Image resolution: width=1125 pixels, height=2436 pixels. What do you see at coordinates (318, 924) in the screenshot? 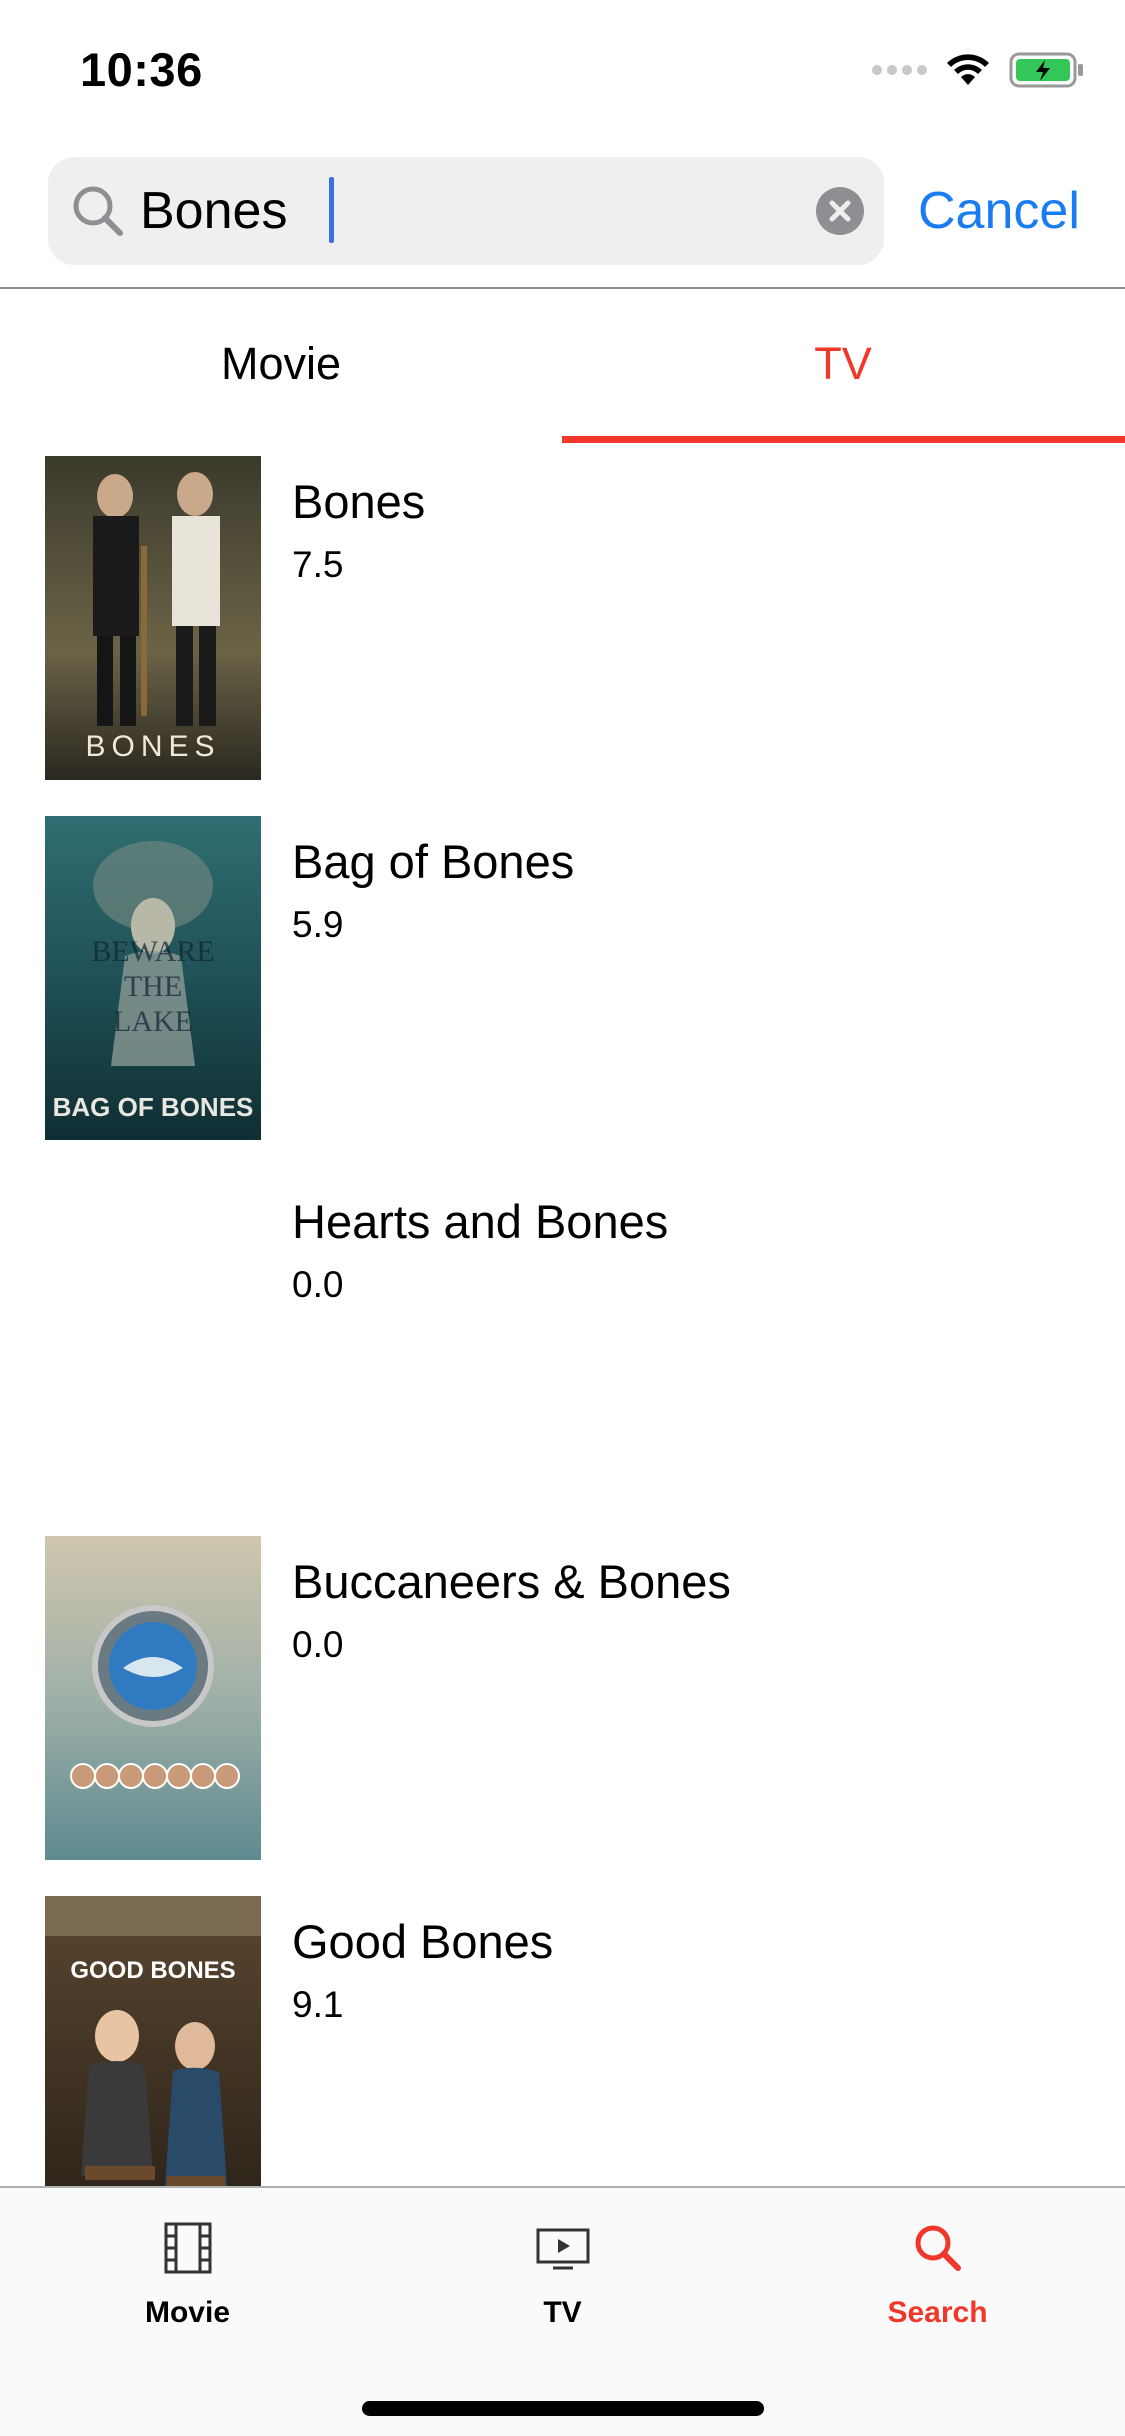
I see `result-rating: 5.9` at bounding box center [318, 924].